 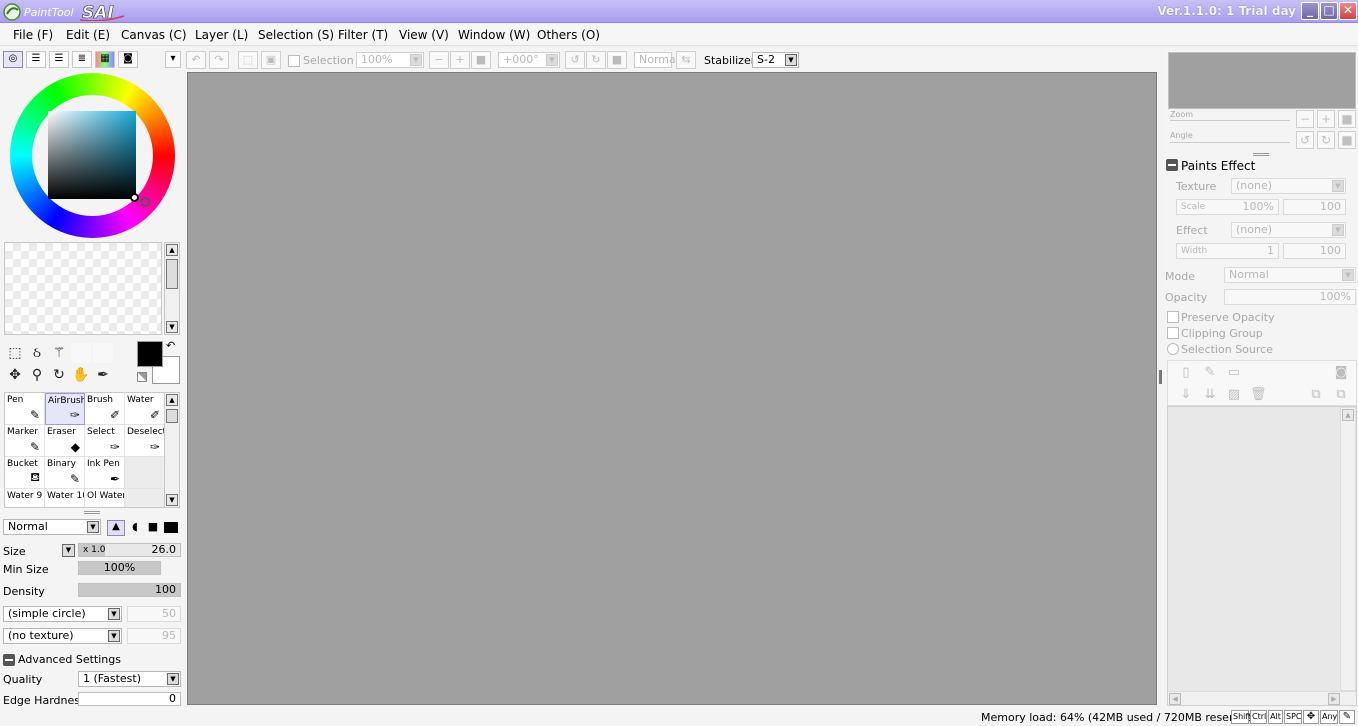 What do you see at coordinates (1348, 11) in the screenshot?
I see `close-button: ✕` at bounding box center [1348, 11].